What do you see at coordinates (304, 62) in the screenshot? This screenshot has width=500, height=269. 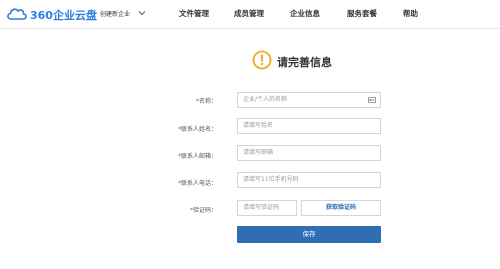 I see `page-title: 请完善信息` at bounding box center [304, 62].